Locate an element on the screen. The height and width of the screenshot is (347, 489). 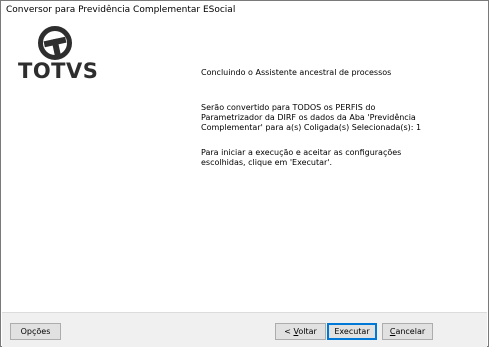
options-button: Opções is located at coordinates (35, 331).